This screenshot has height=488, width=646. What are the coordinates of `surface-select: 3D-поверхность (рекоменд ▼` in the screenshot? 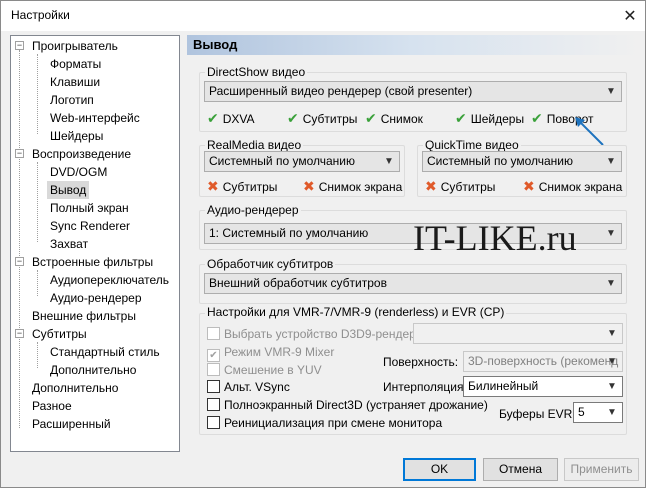 It's located at (543, 361).